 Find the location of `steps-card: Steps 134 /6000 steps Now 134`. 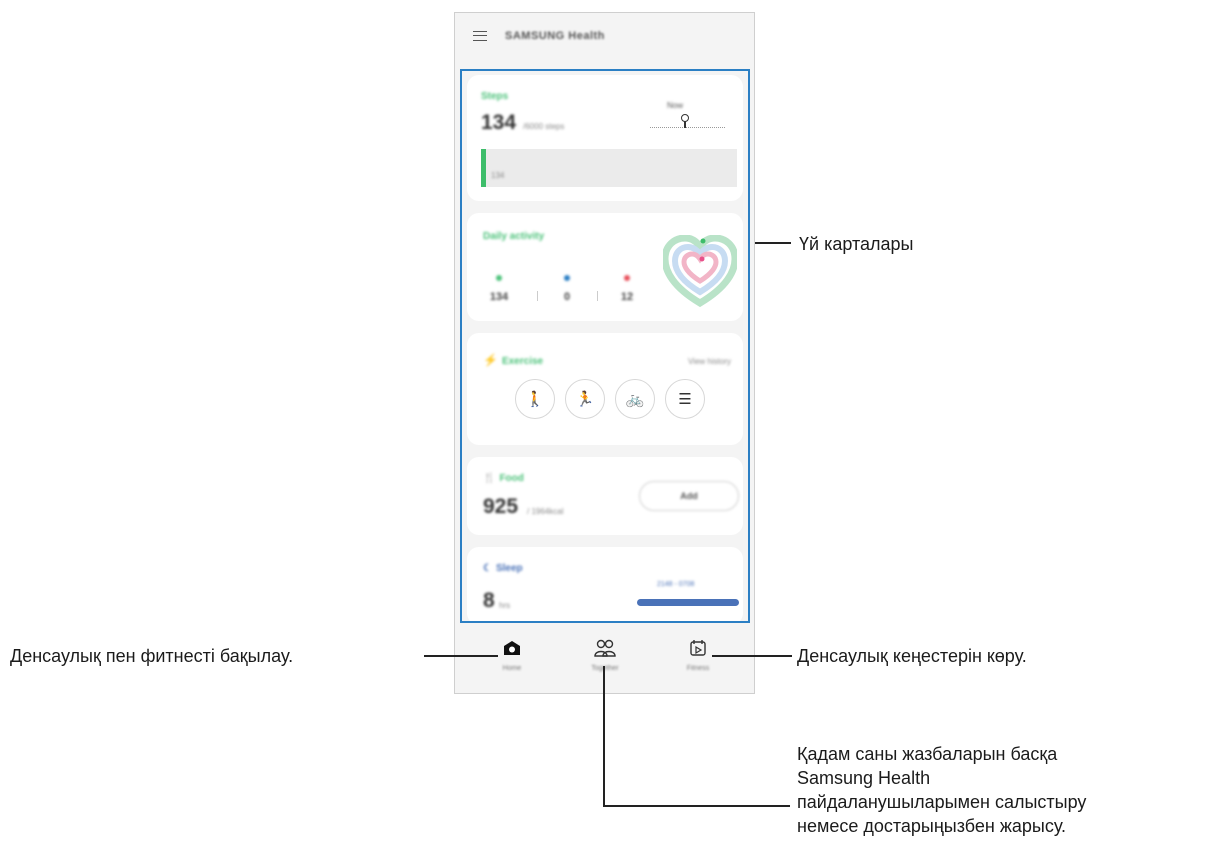

steps-card: Steps 134 /6000 steps Now 134 is located at coordinates (605, 138).